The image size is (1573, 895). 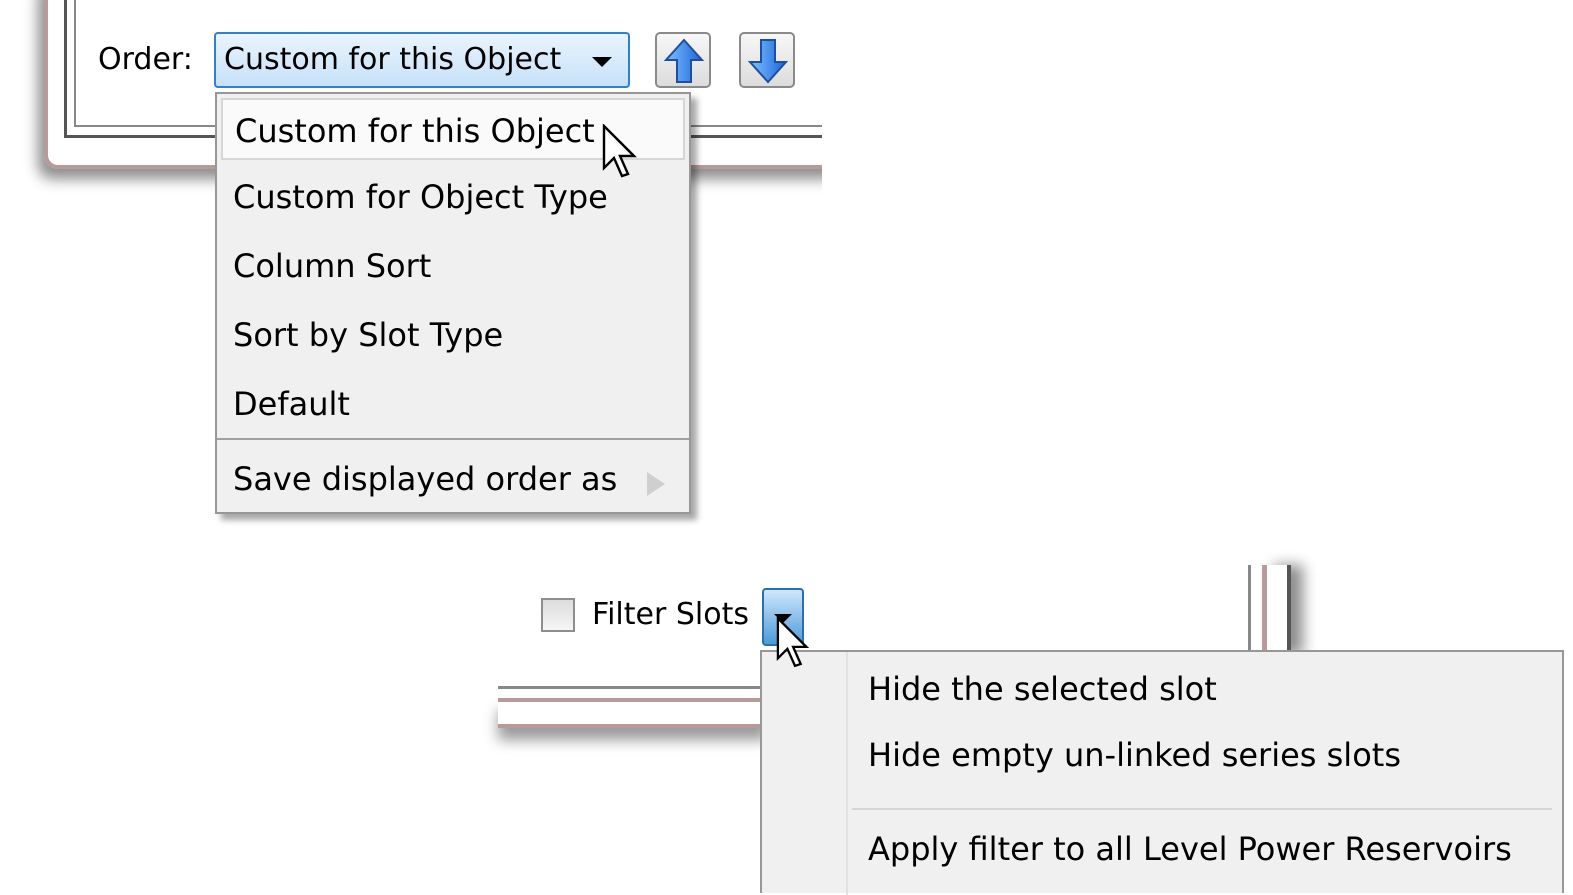 What do you see at coordinates (368, 335) in the screenshot?
I see `menu-item-label: Sort by Slot Type` at bounding box center [368, 335].